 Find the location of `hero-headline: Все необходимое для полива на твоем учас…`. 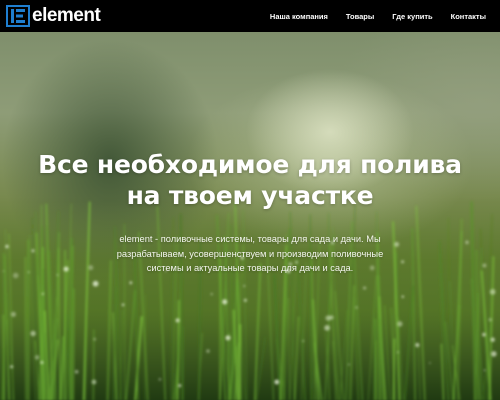

hero-headline: Все необходимое для полива на твоем учас… is located at coordinates (250, 180).